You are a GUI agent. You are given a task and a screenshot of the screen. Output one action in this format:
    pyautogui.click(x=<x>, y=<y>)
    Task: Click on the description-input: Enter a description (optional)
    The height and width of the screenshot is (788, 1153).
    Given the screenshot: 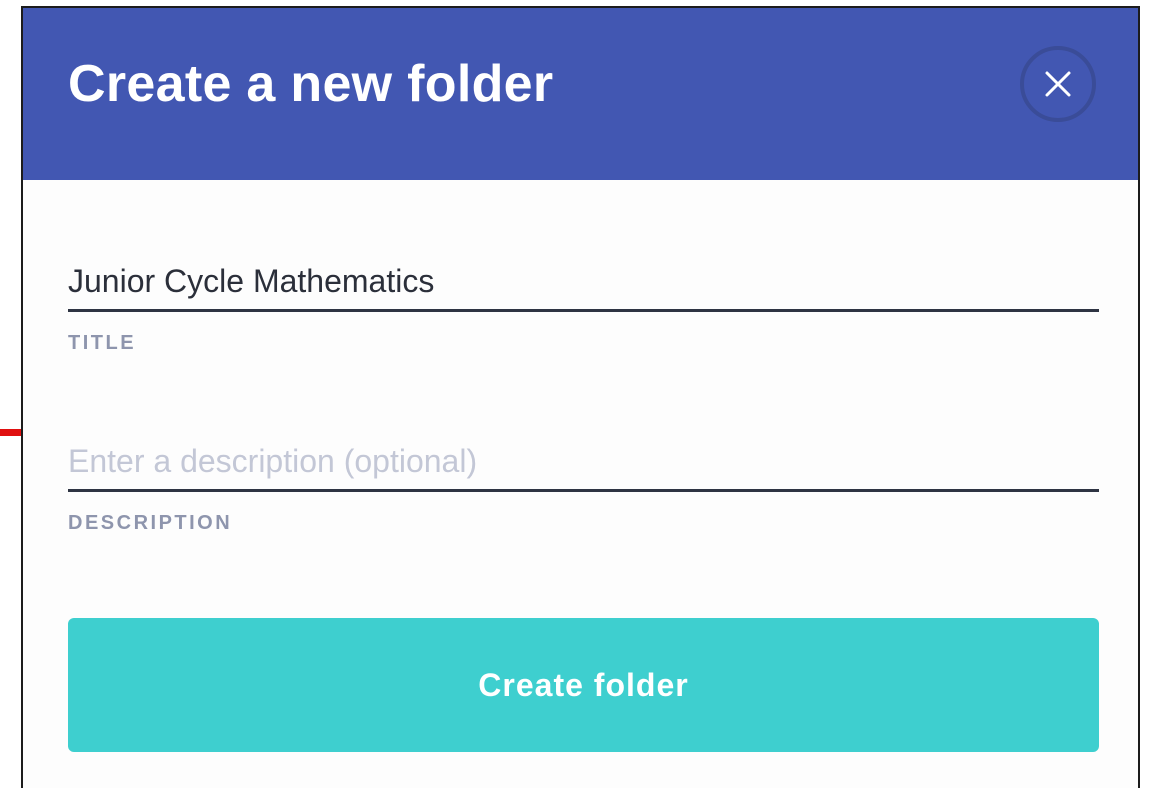 What is the action you would take?
    pyautogui.click(x=583, y=457)
    